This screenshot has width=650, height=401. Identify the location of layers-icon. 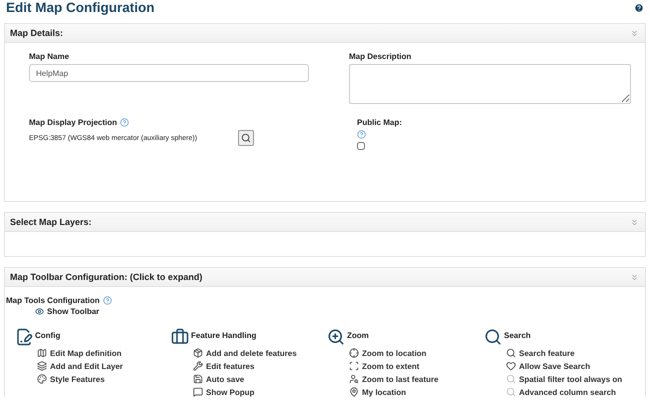
(42, 366).